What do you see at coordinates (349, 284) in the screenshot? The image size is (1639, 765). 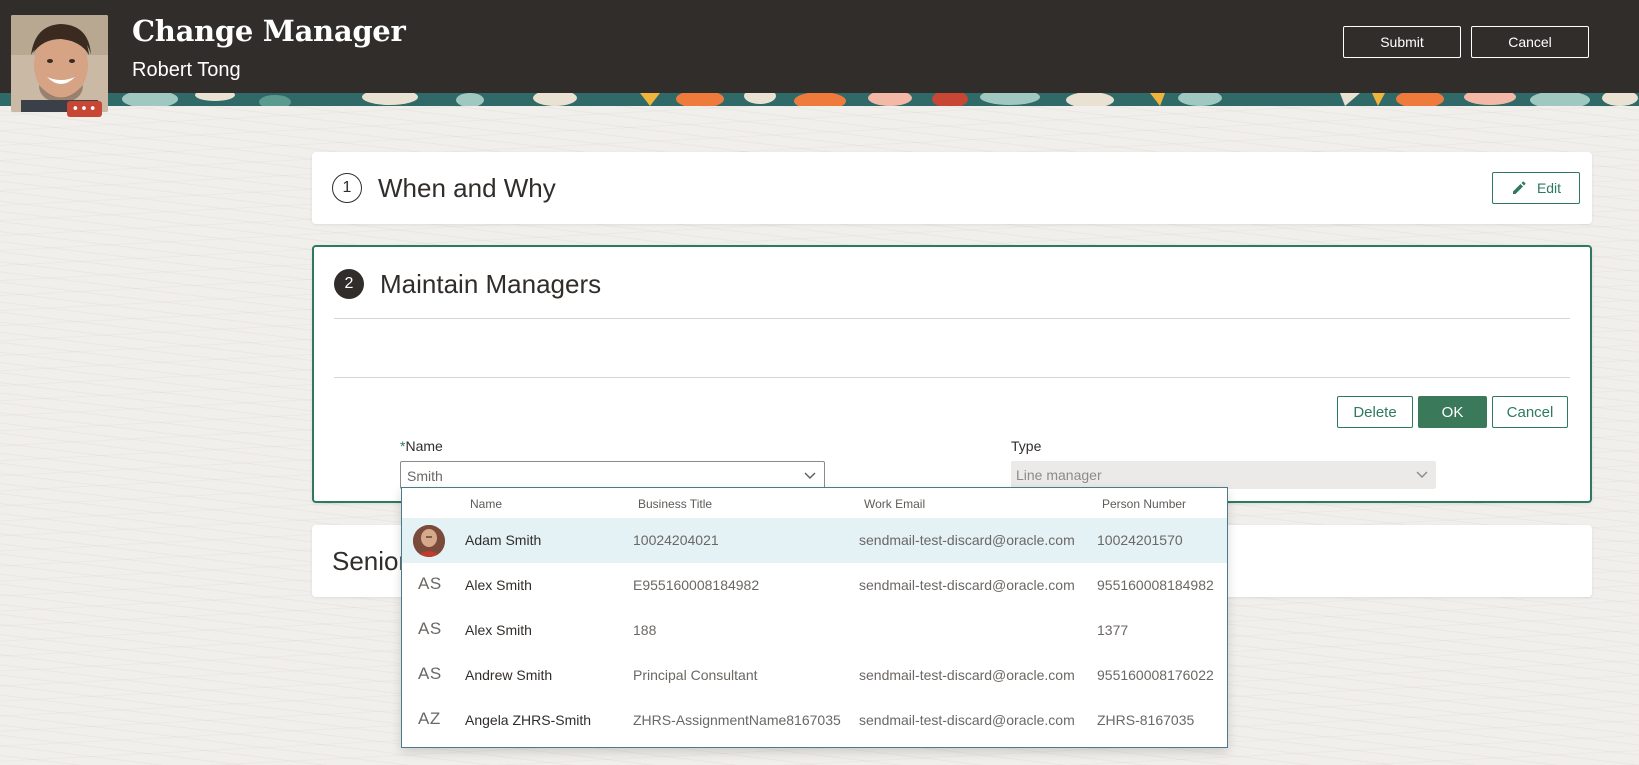 I see `step-number: 2` at bounding box center [349, 284].